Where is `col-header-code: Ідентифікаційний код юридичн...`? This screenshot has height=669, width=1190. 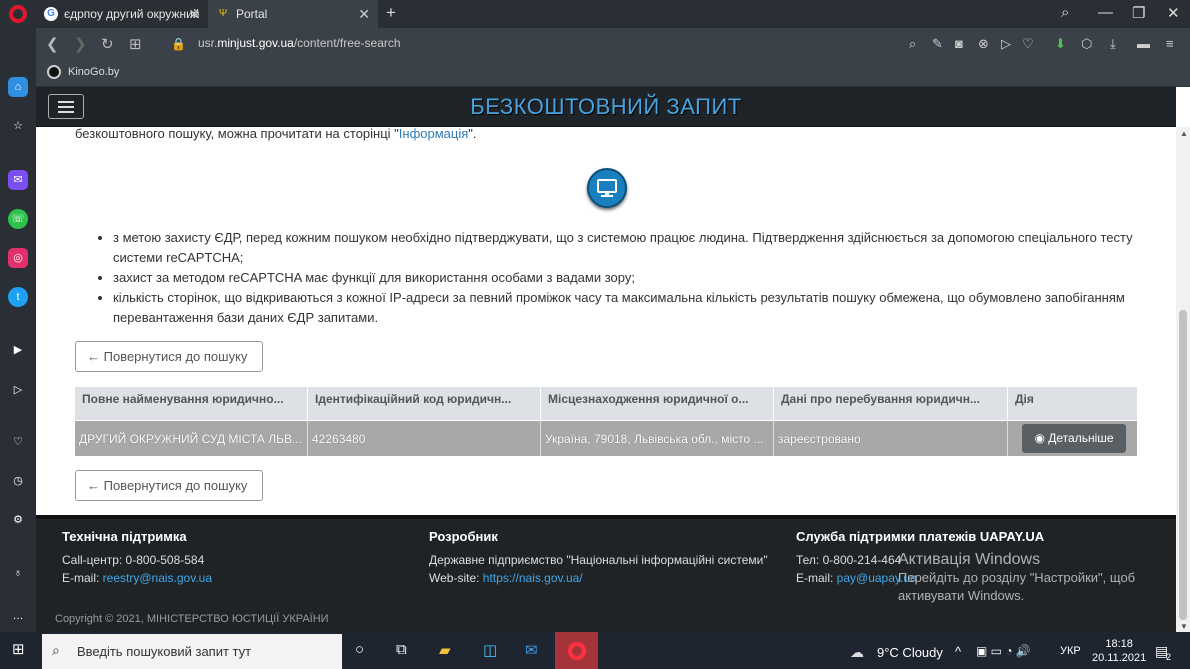
col-header-code: Ідентифікаційний код юридичн... is located at coordinates (424, 403).